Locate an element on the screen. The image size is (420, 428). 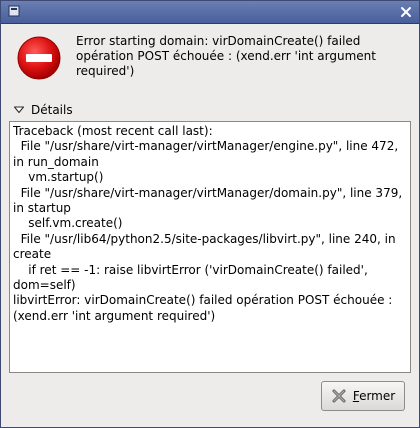
expander-arrow-icon is located at coordinates (19, 110).